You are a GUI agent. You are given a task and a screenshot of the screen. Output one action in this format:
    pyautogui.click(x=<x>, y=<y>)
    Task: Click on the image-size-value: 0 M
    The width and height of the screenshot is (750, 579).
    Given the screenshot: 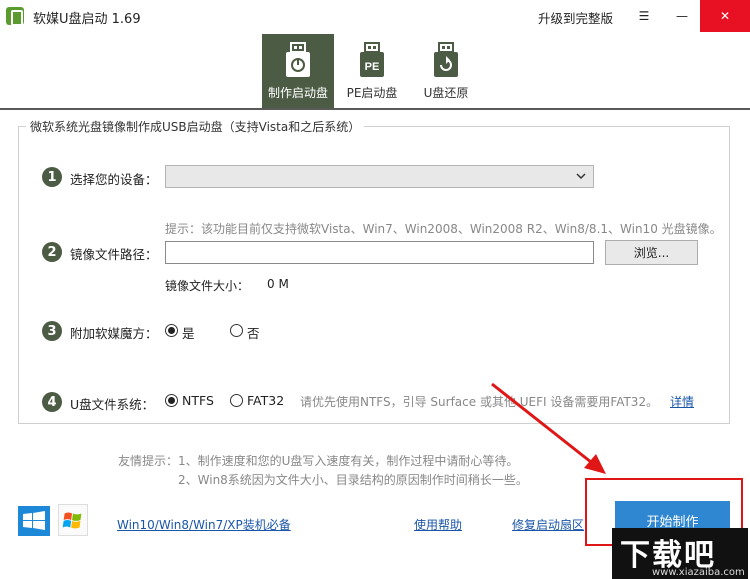 What is the action you would take?
    pyautogui.click(x=278, y=284)
    